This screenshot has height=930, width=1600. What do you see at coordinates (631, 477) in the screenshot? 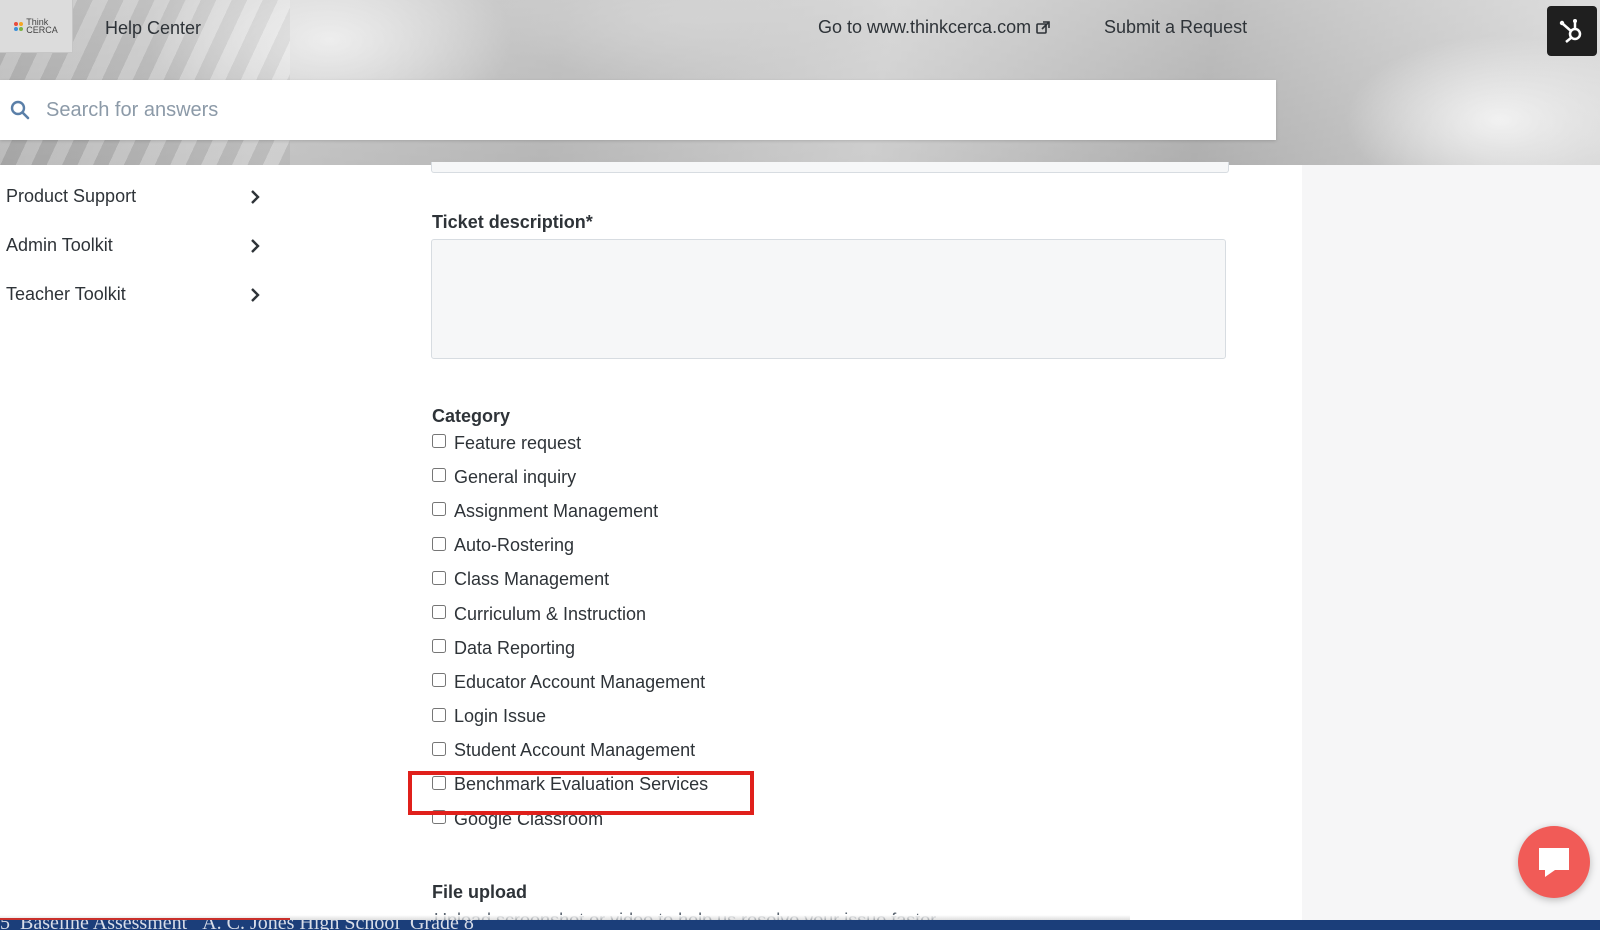
I see `category-option: General inquiry` at bounding box center [631, 477].